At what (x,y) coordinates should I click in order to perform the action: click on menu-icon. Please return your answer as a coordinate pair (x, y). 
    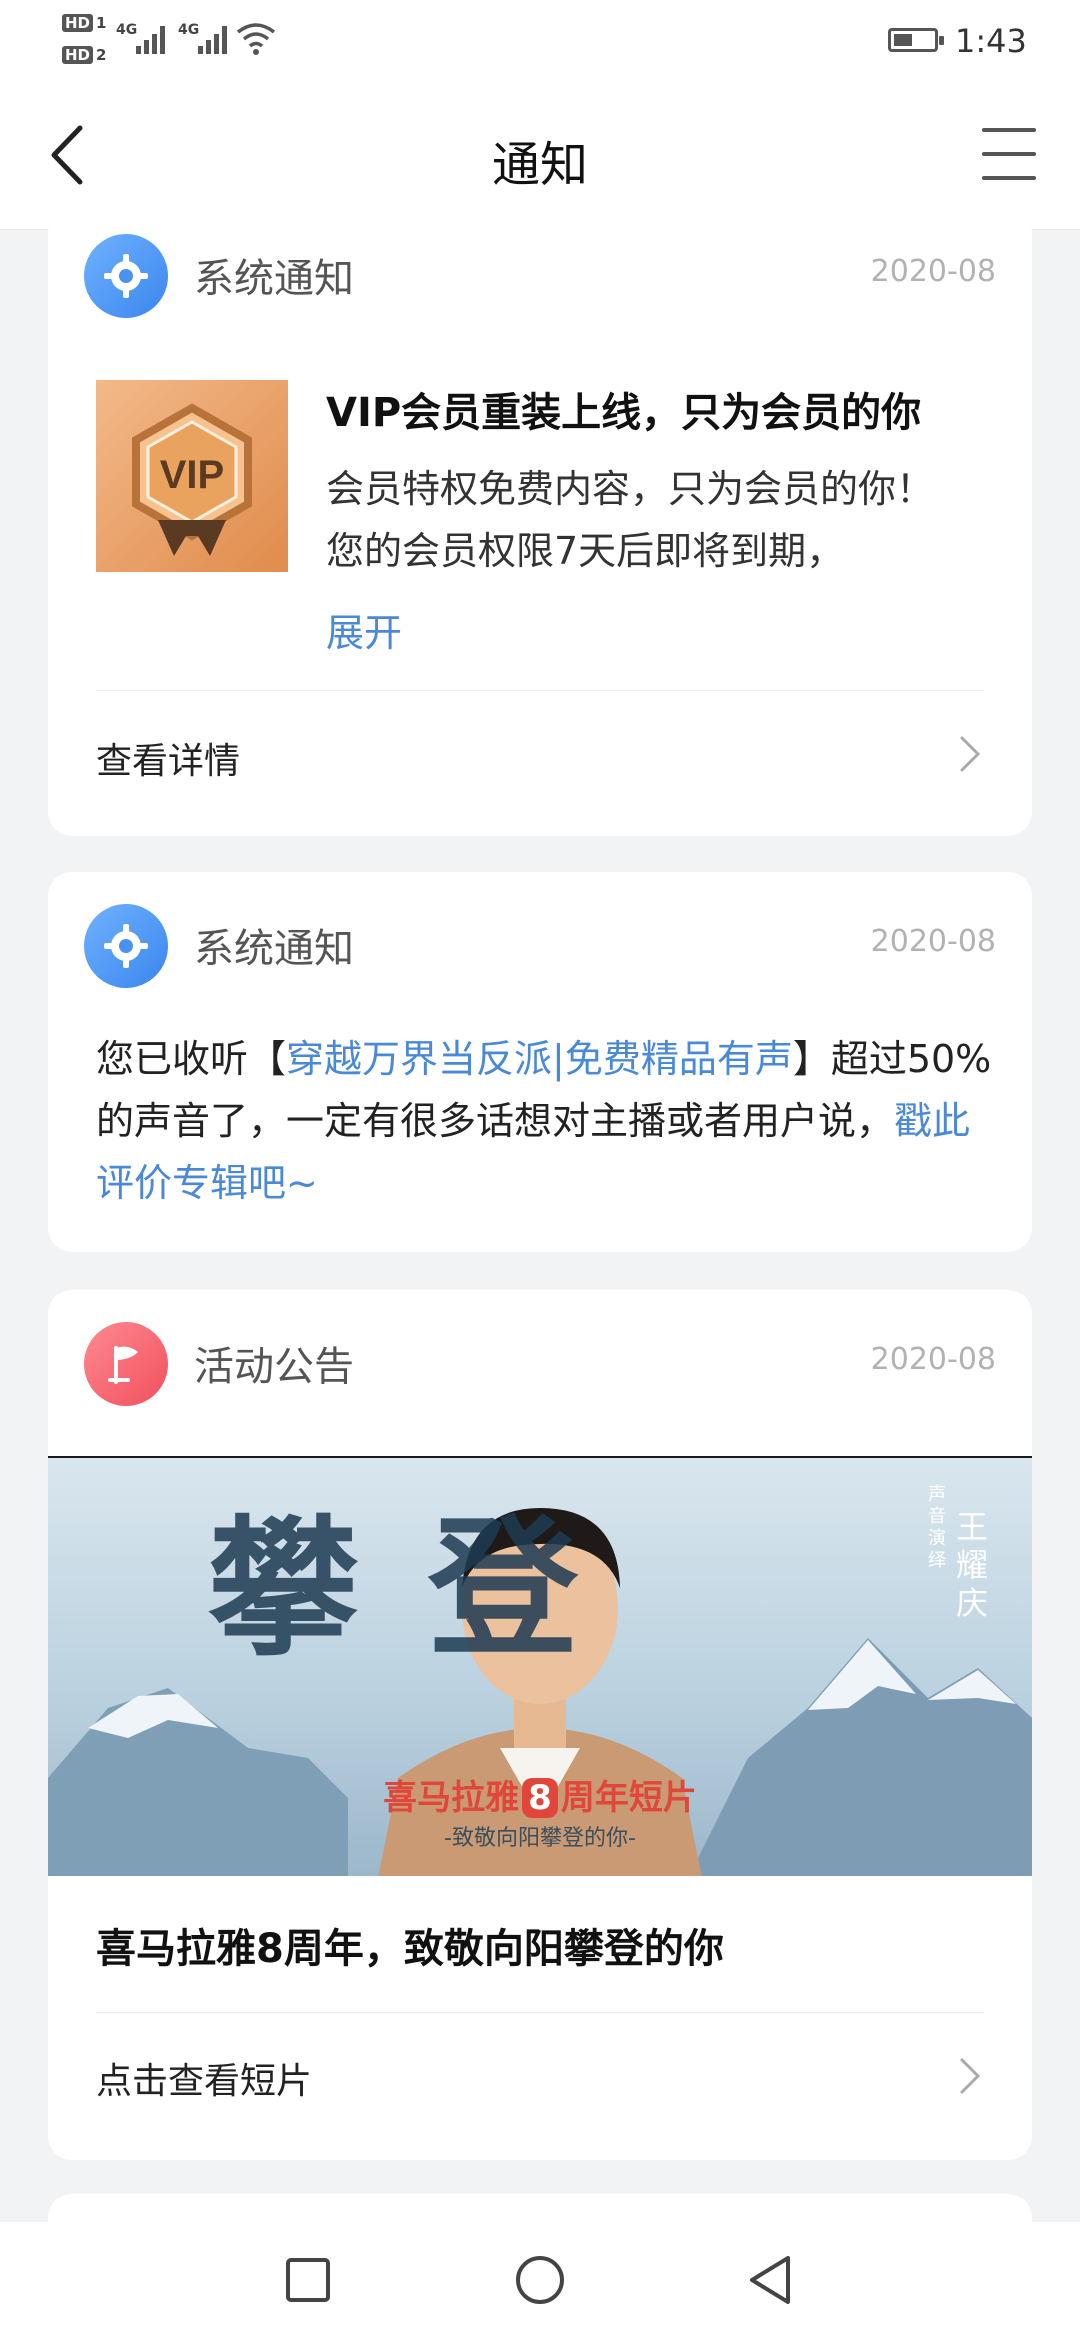
    Looking at the image, I should click on (1009, 155).